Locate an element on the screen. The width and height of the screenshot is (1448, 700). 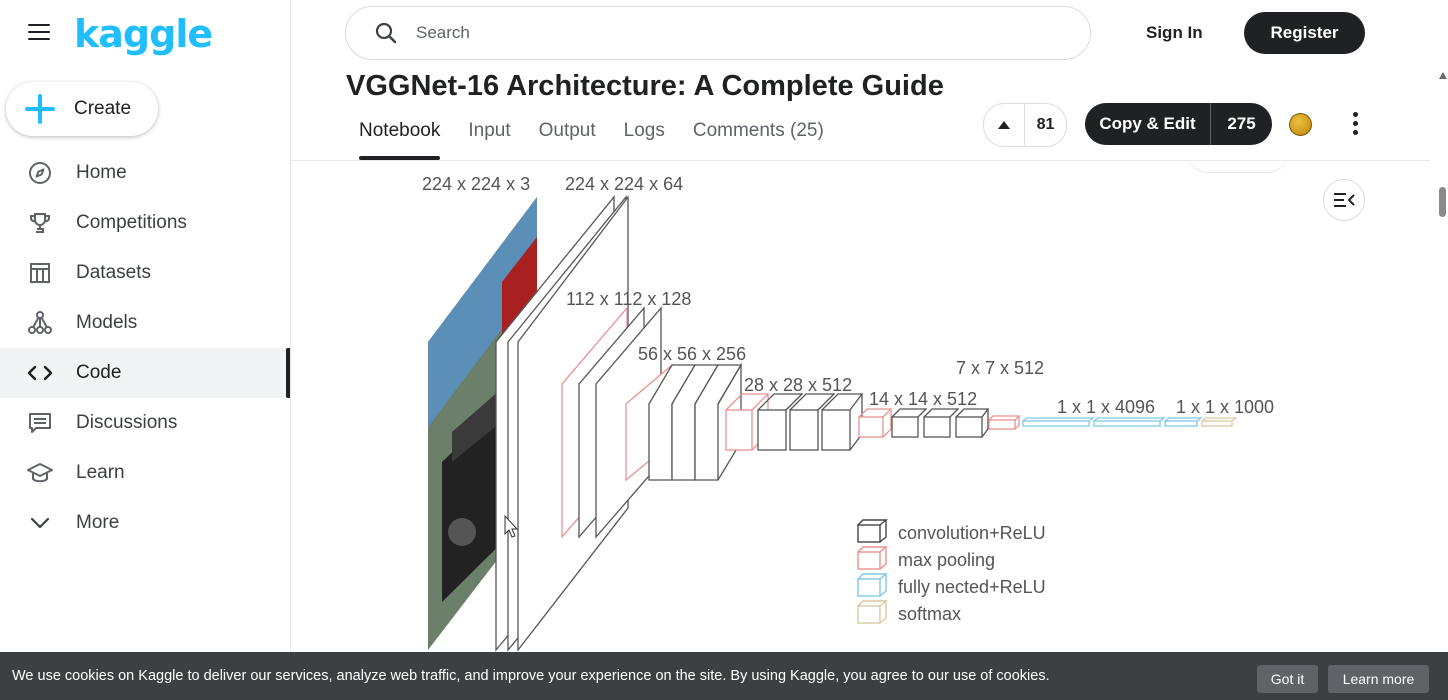
conv4-block is located at coordinates (794, 422).